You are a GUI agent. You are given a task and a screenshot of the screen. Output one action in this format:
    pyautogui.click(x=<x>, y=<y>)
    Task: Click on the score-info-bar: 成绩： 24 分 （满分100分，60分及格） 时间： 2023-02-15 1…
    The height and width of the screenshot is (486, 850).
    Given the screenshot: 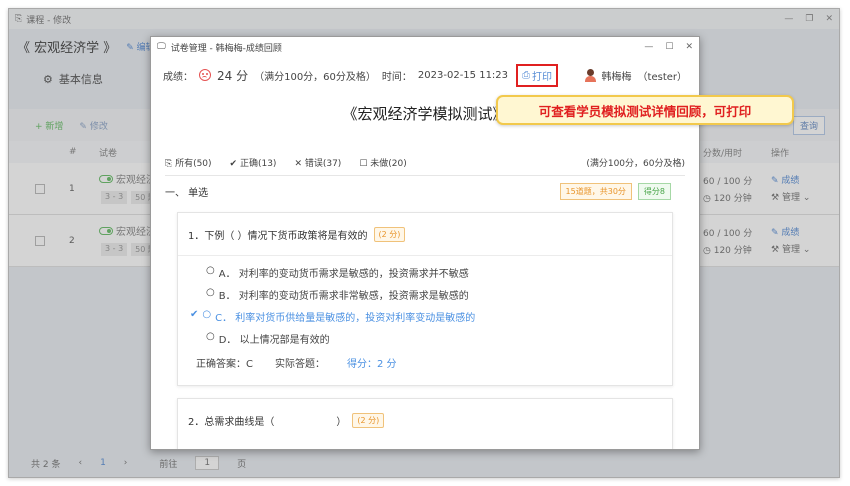 What is the action you would take?
    pyautogui.click(x=425, y=75)
    